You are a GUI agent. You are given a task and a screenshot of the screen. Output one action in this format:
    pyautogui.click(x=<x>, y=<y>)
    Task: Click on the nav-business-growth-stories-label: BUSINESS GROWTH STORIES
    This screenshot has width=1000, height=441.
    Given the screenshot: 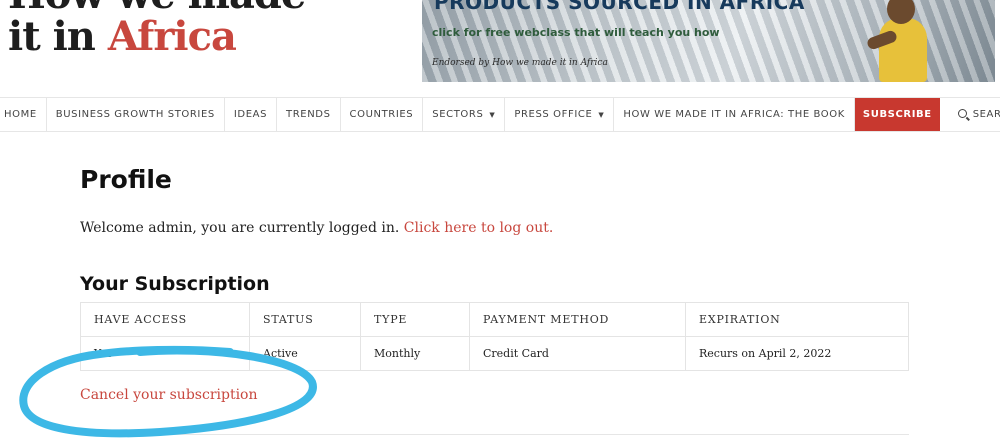 What is the action you would take?
    pyautogui.click(x=135, y=114)
    